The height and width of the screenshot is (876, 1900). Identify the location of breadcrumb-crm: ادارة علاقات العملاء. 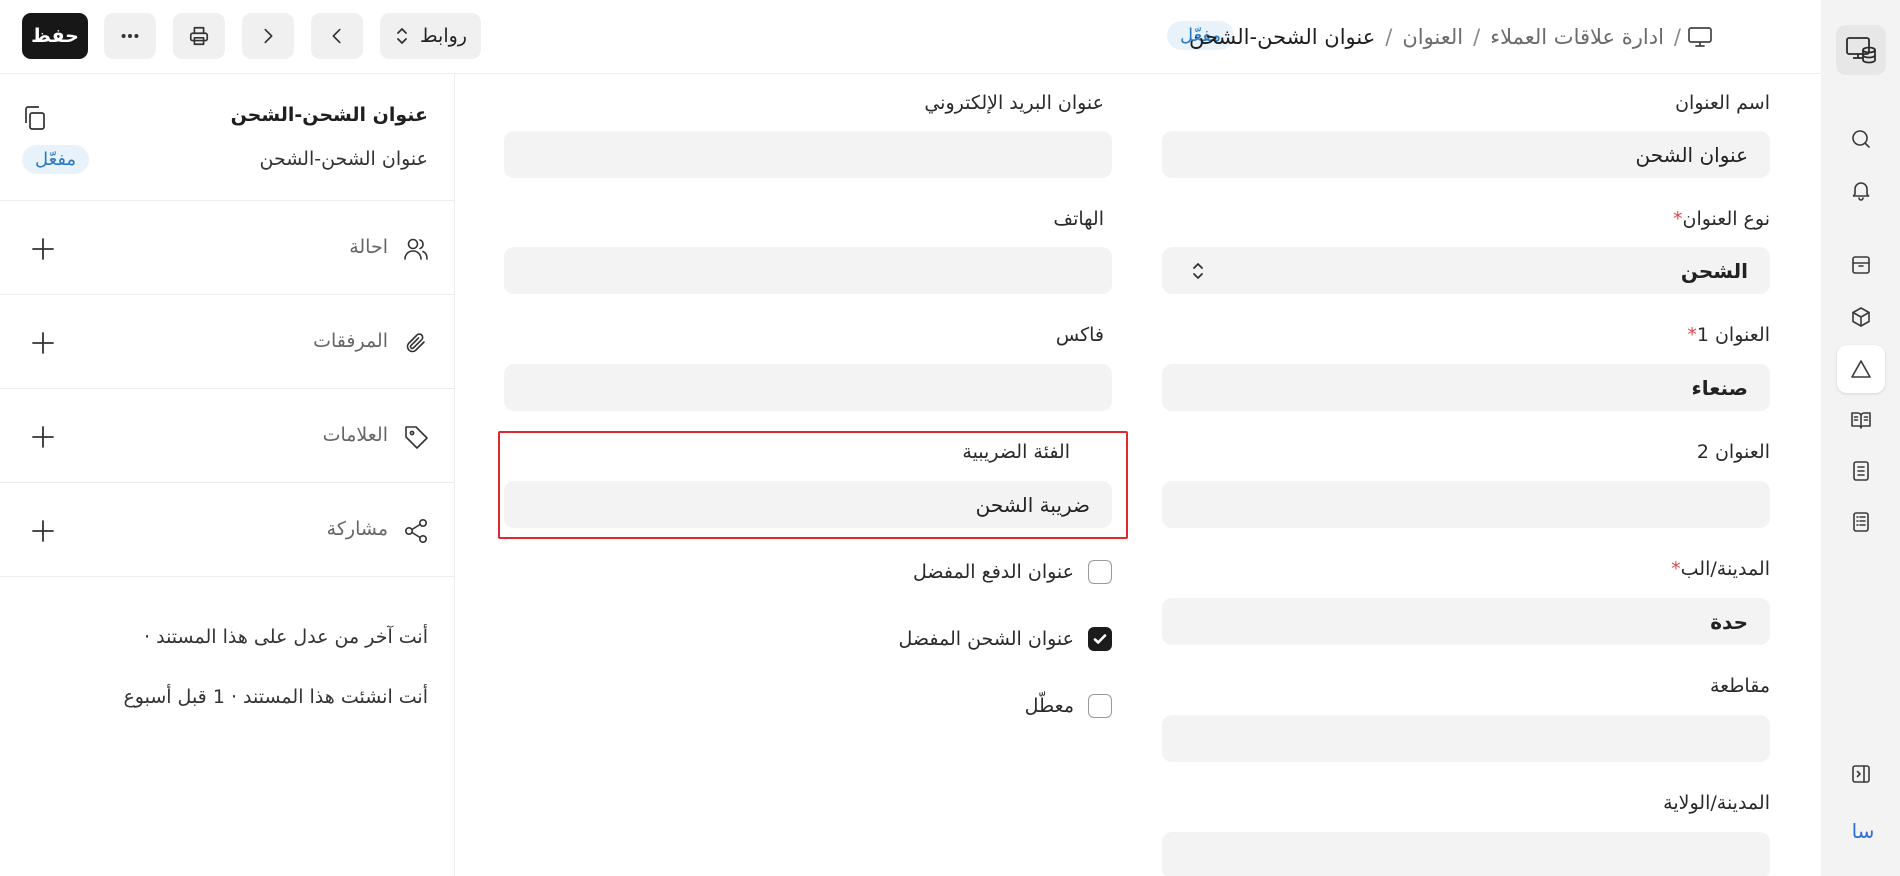
(1577, 37).